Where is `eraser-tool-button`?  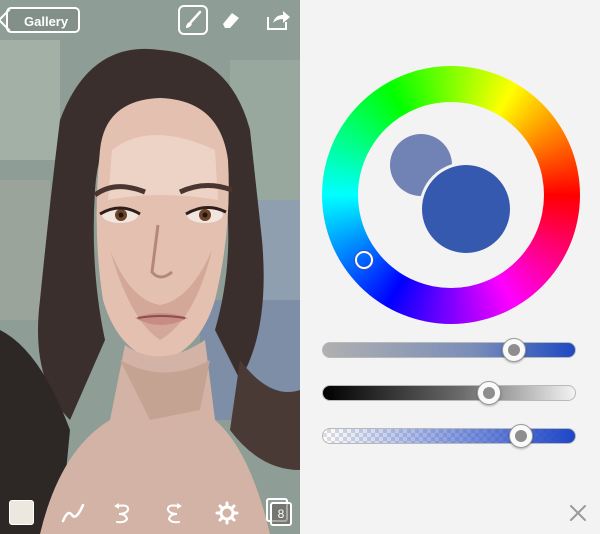
eraser-tool-button is located at coordinates (230, 20).